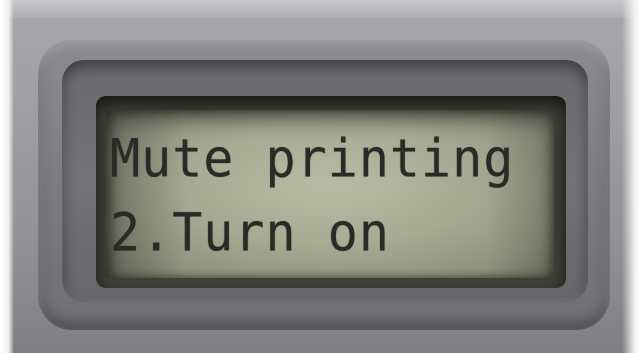 The width and height of the screenshot is (640, 353). What do you see at coordinates (250, 232) in the screenshot?
I see `lcd-line-2: 2.Turn on` at bounding box center [250, 232].